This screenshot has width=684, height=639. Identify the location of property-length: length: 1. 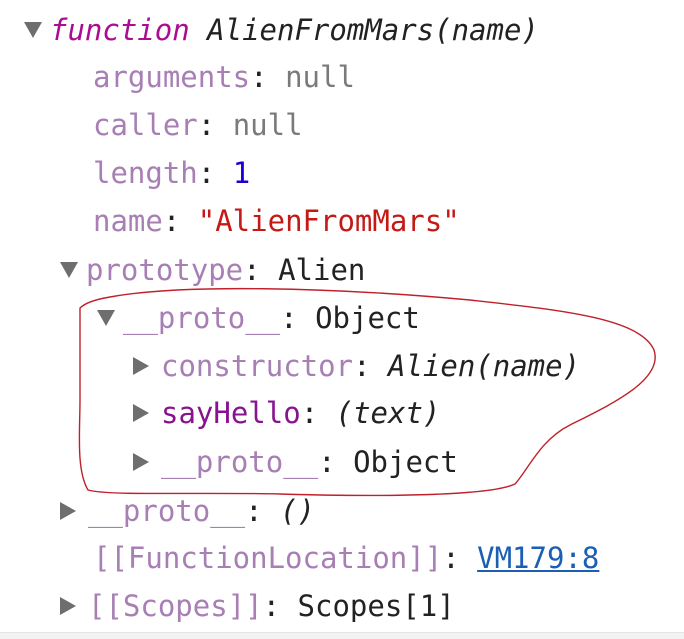
(171, 173).